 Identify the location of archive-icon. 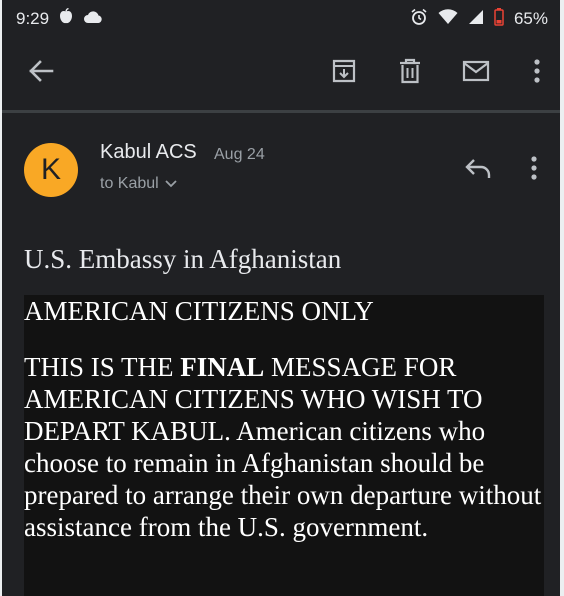
(344, 73).